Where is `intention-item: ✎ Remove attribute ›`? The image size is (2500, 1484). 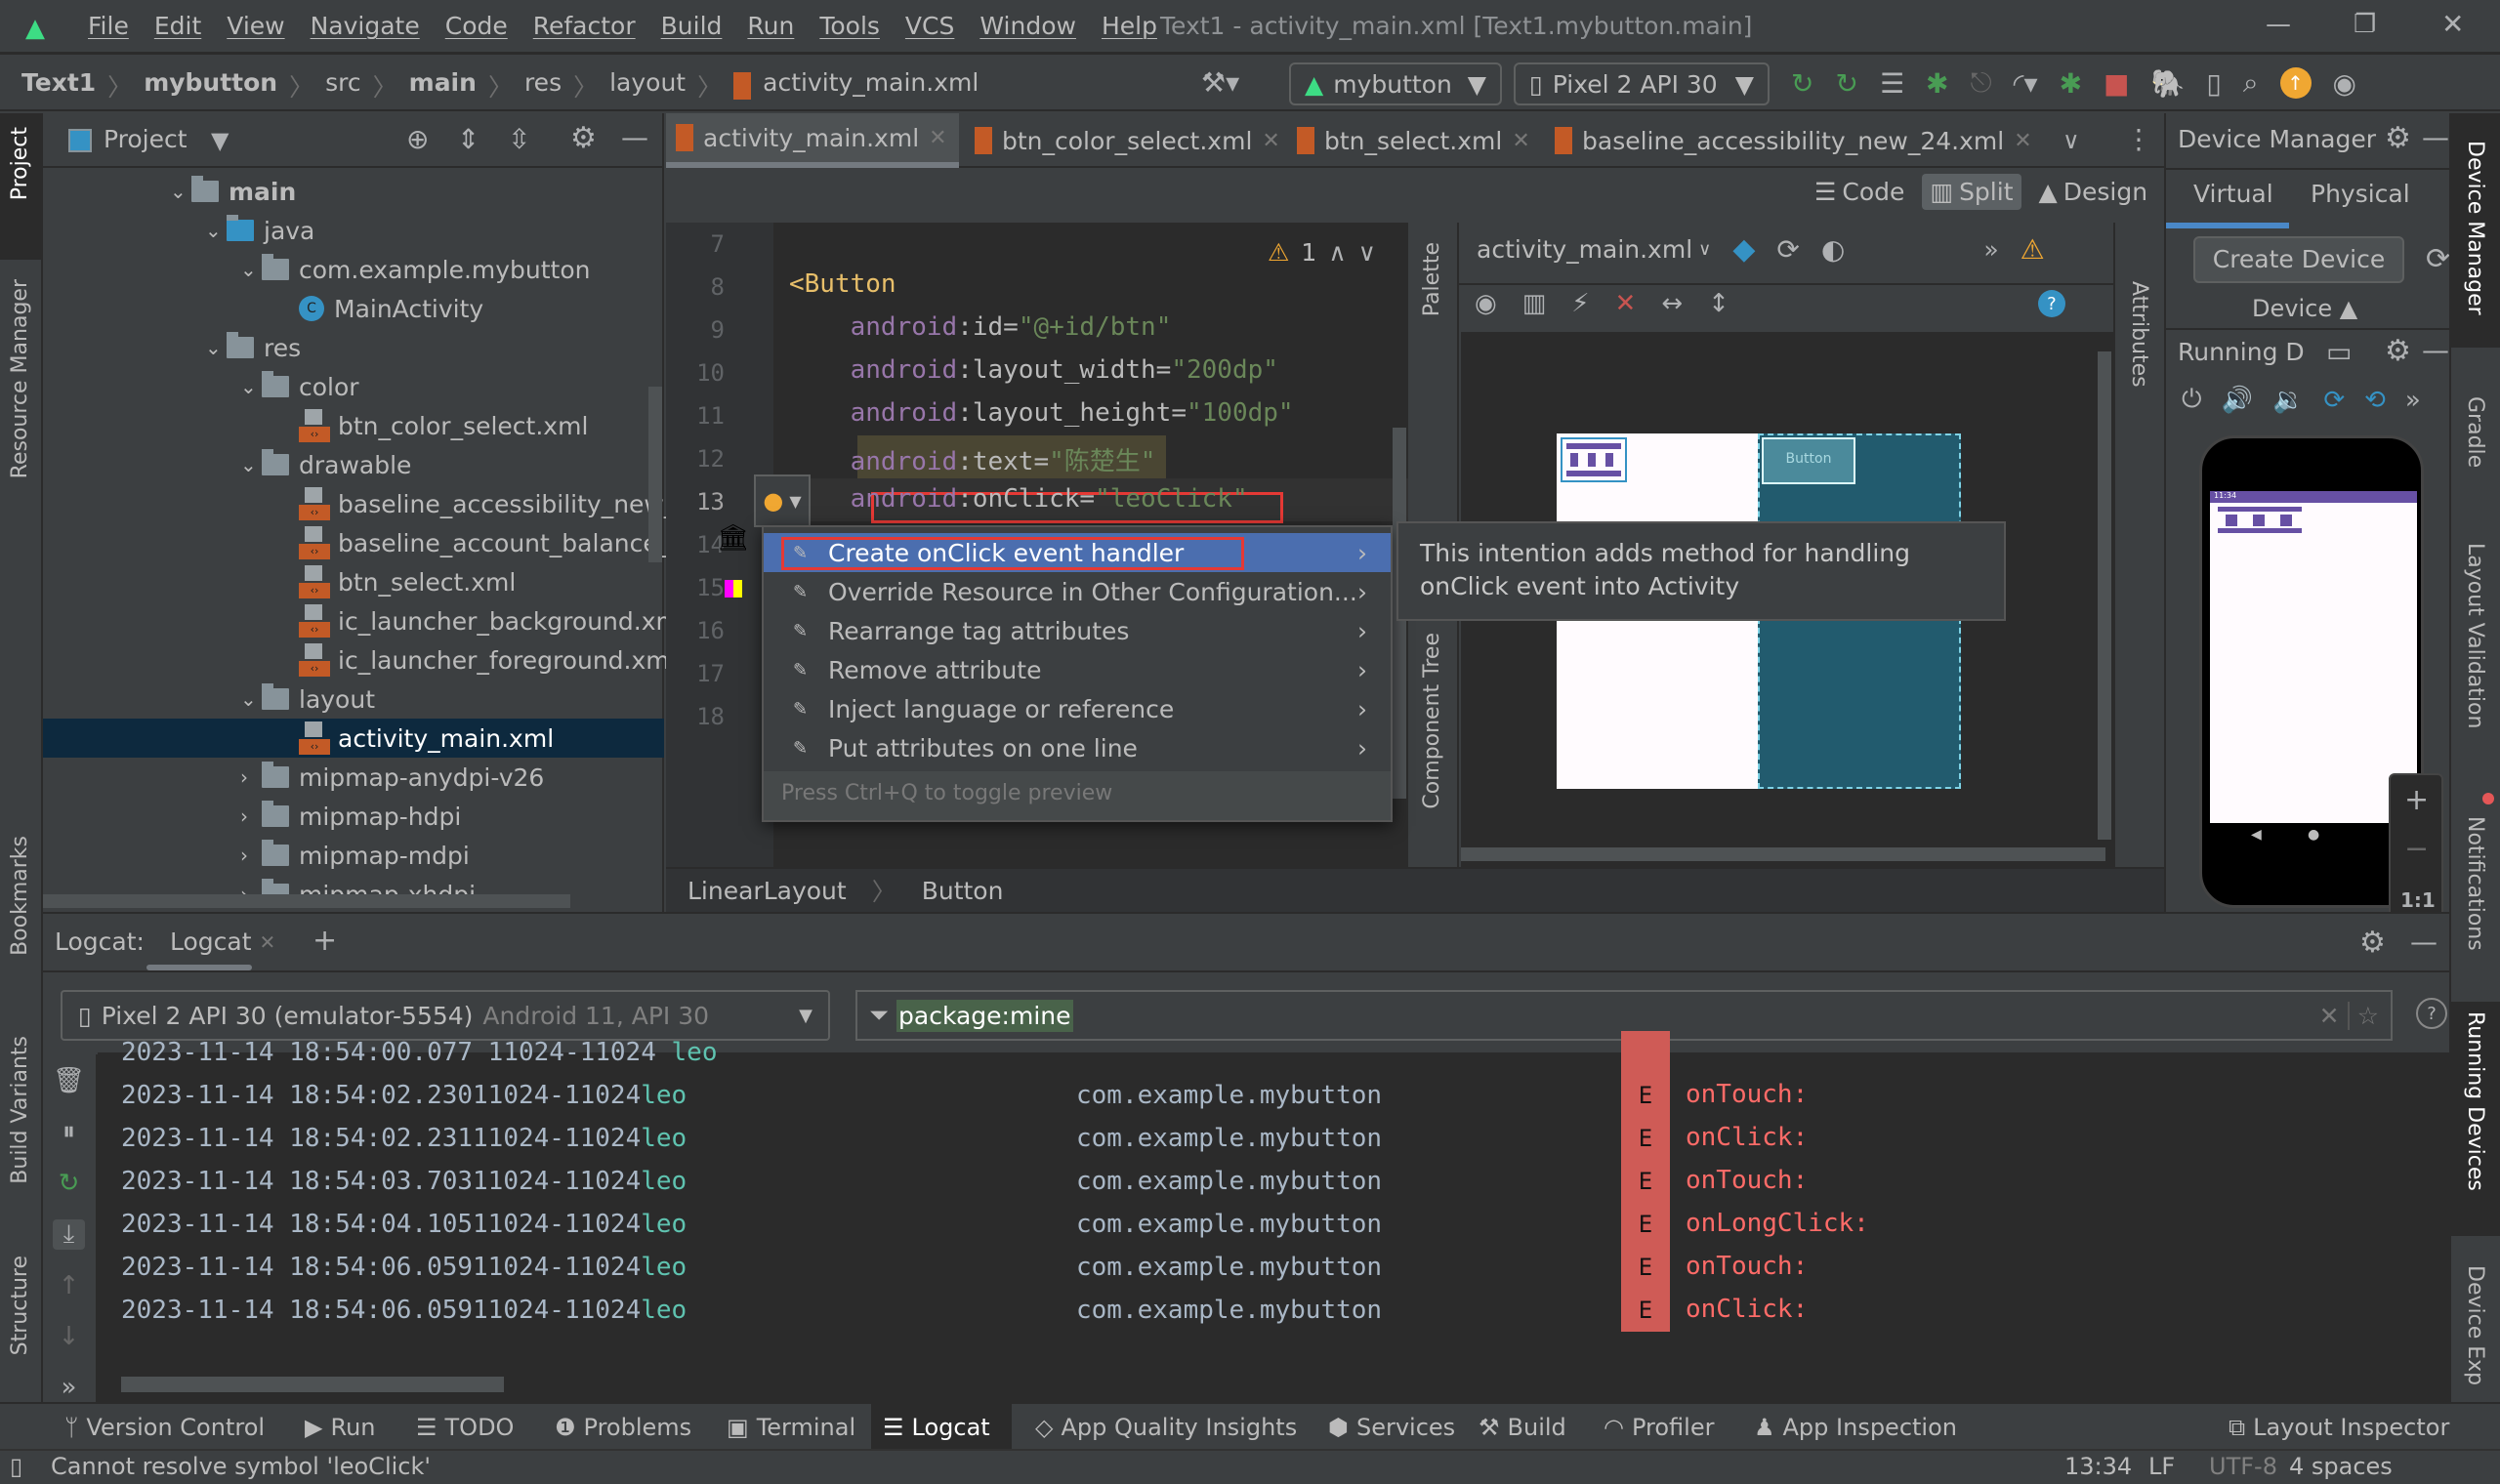
intention-item: ✎ Remove attribute › is located at coordinates (1078, 670).